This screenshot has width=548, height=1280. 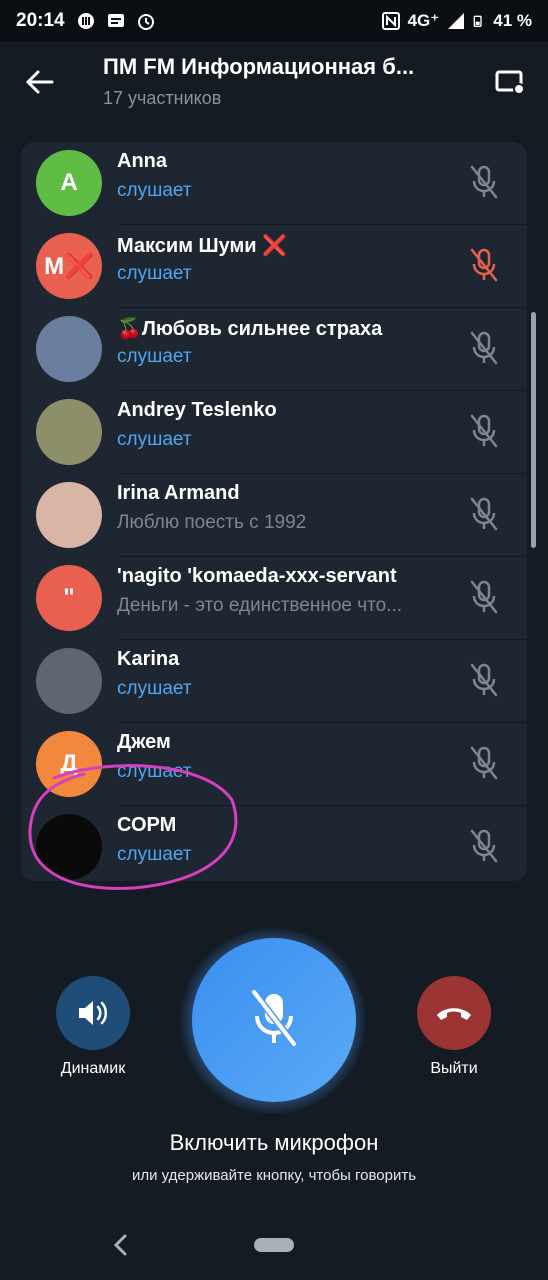 What do you see at coordinates (274, 266) in the screenshot?
I see `participant-row: M❌ Максим Шуми ❌ слушает` at bounding box center [274, 266].